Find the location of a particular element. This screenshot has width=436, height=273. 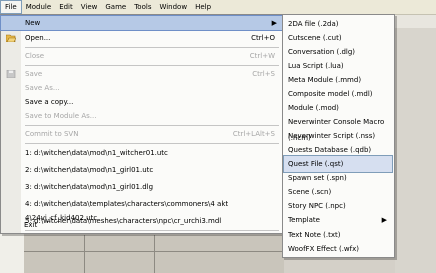

recent-file-label: 3: d:\witcher\data\mod\n1_girl01.dlg is located at coordinates (89, 187).